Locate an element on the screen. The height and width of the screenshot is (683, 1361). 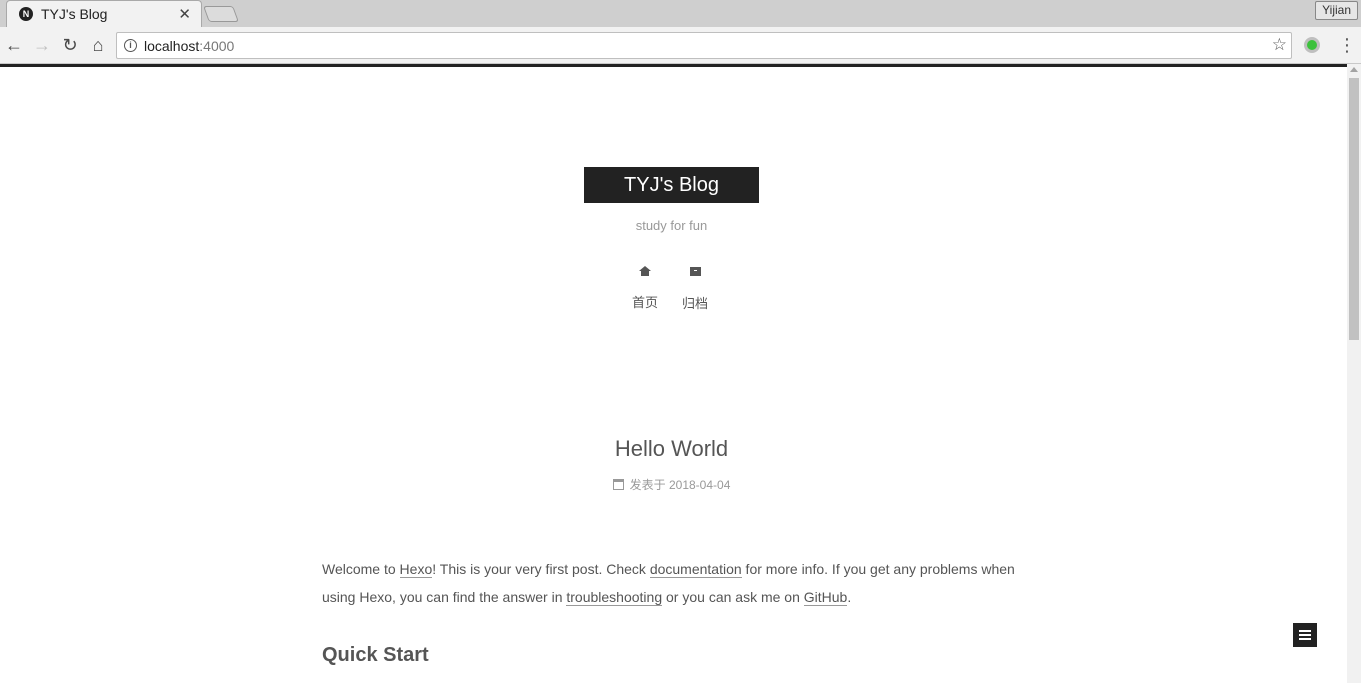
sidebar-toggle-button is located at coordinates (1305, 635).